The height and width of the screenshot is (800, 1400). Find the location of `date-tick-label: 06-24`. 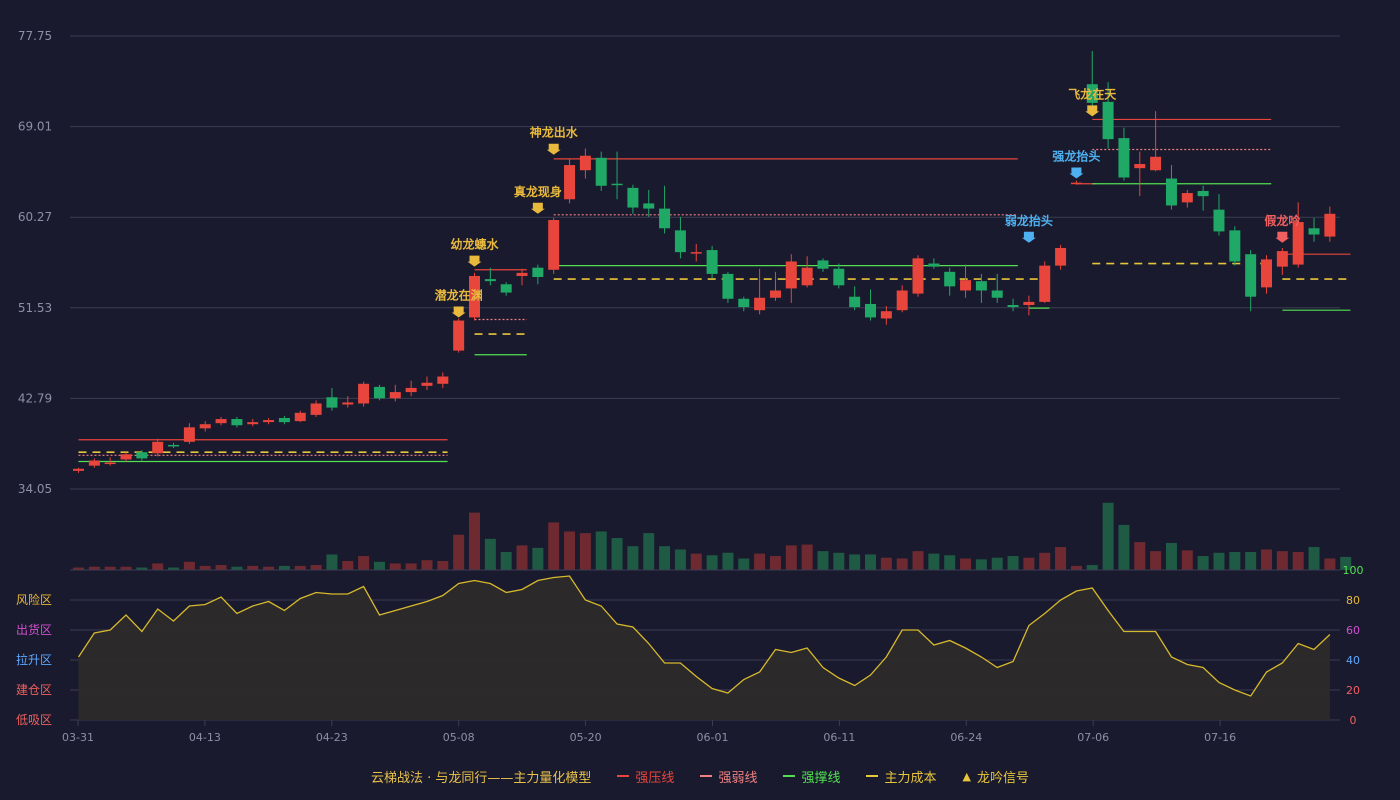

date-tick-label: 06-24 is located at coordinates (966, 737).